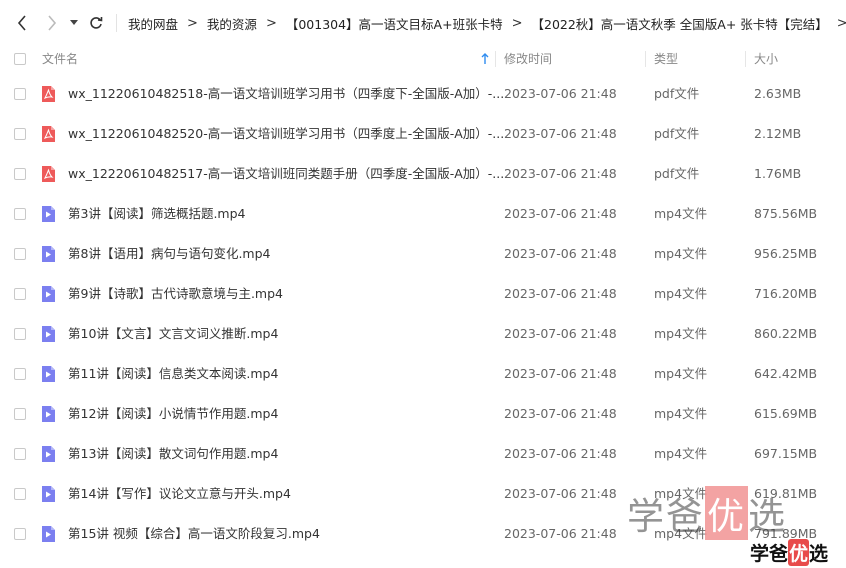 The width and height of the screenshot is (846, 568). Describe the element at coordinates (169, 254) in the screenshot. I see `file-name: 第8讲【语用】病句与语句变化.mp4` at that location.